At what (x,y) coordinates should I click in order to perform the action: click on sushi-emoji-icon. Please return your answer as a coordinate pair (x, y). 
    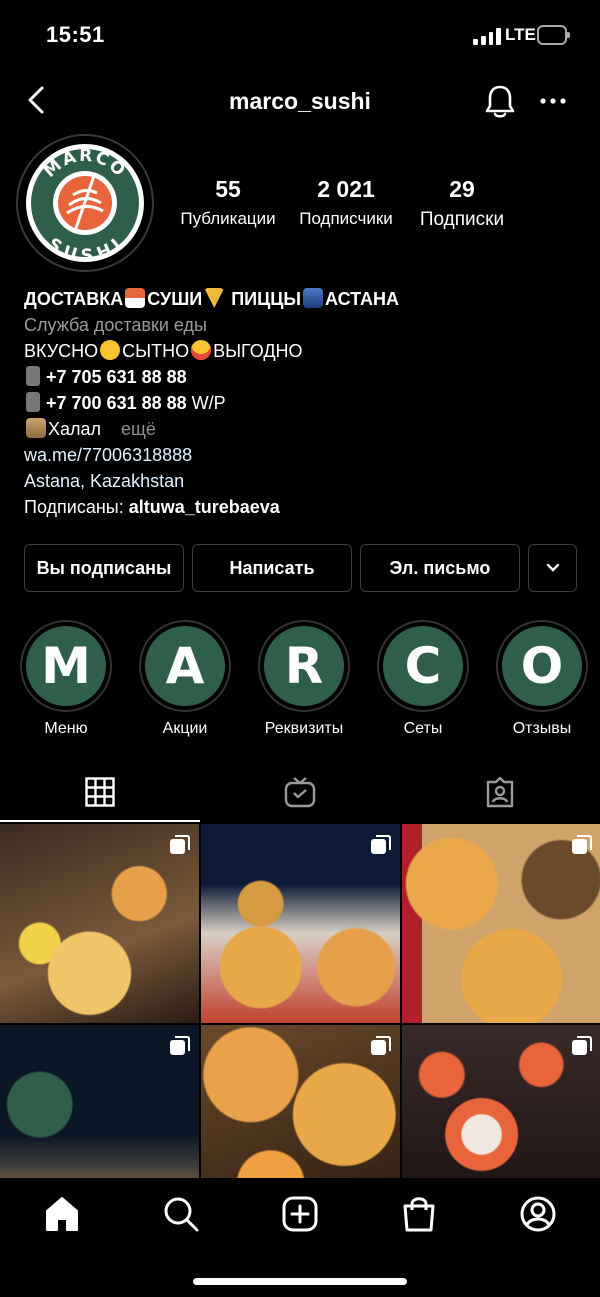
    Looking at the image, I should click on (135, 298).